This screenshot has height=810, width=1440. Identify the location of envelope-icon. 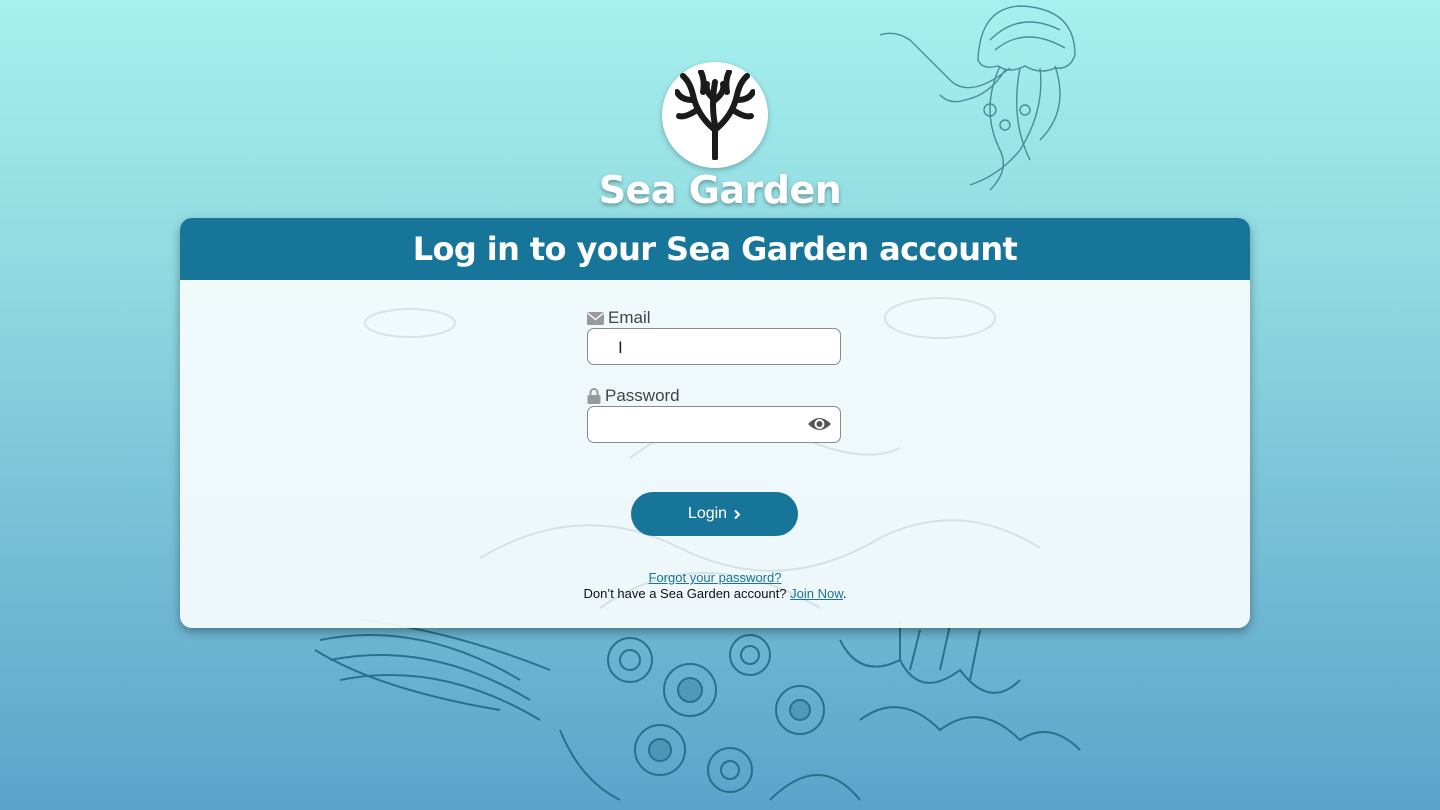
(595, 318).